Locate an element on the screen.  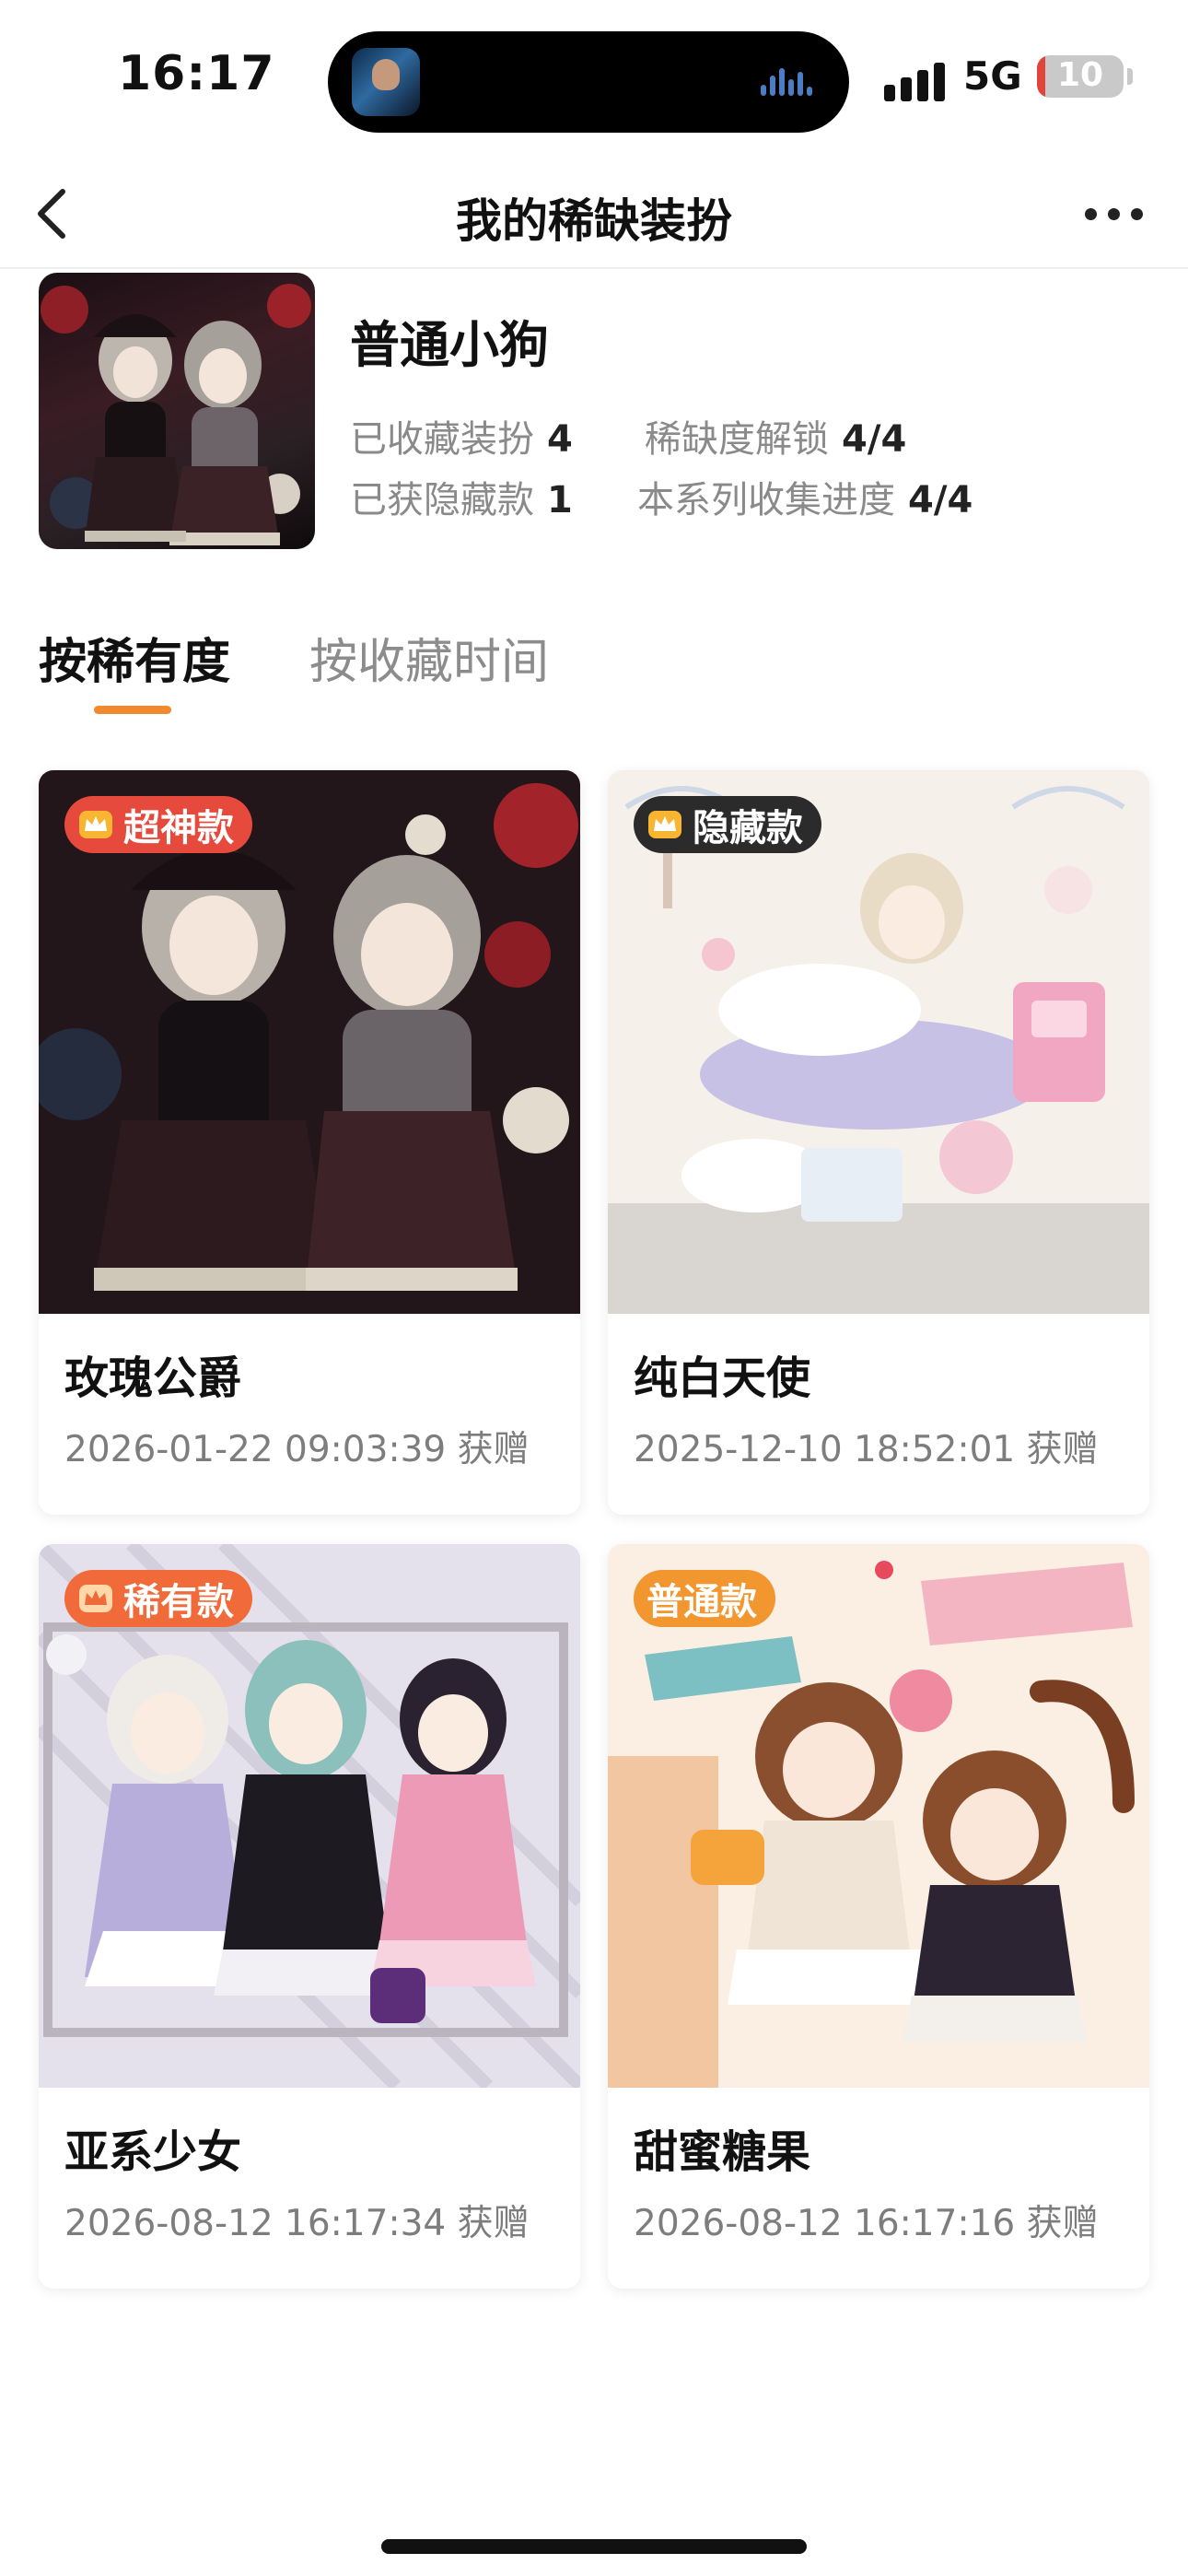
nav-bar: 我的稀缺装扮 is located at coordinates (594, 213).